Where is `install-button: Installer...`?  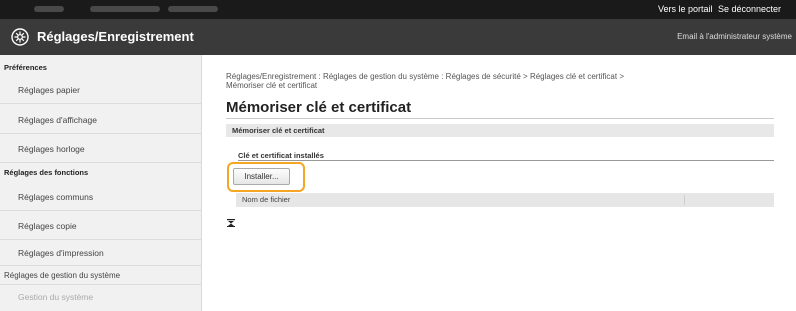 install-button: Installer... is located at coordinates (261, 176).